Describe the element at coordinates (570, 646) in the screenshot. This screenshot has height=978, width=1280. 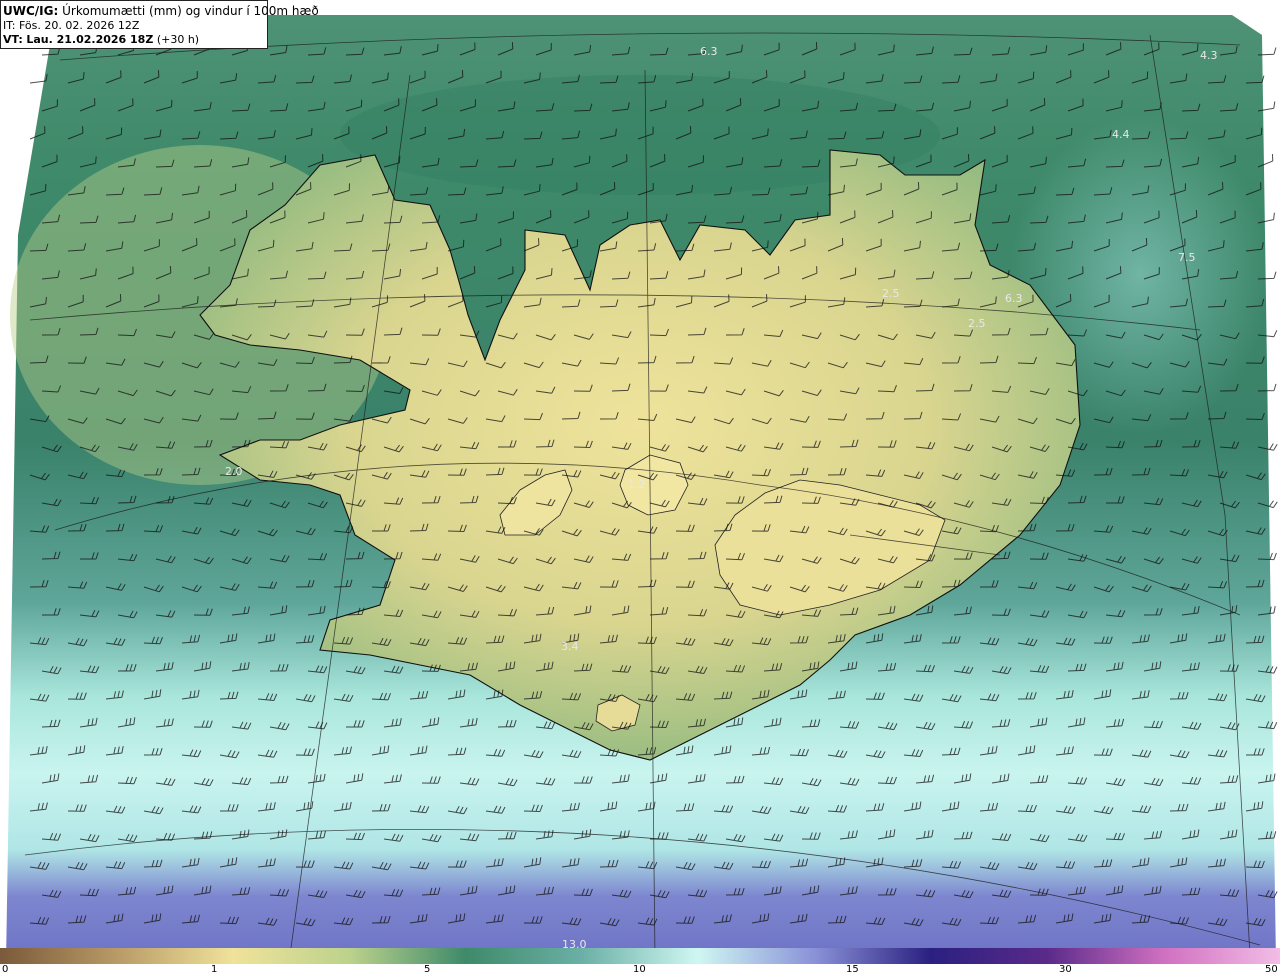
I see `pw-label: 3.4` at that location.